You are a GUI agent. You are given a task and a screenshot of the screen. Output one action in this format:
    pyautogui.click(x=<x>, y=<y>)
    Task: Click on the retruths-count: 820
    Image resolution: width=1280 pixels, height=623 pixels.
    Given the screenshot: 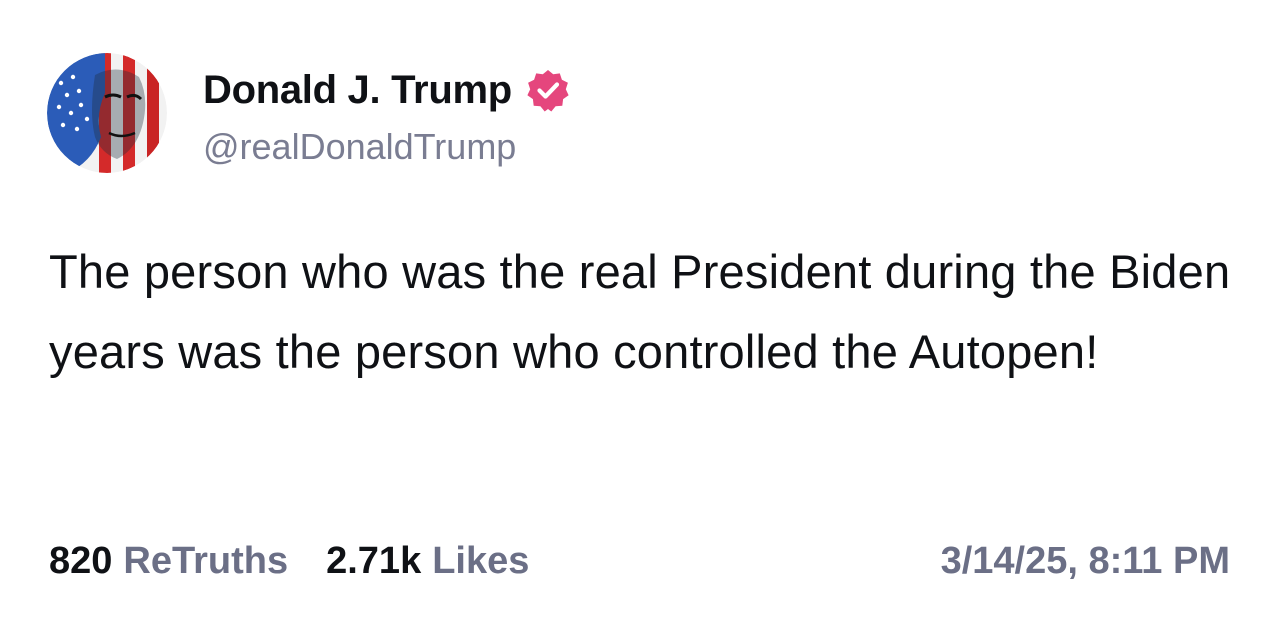 What is the action you would take?
    pyautogui.click(x=81, y=560)
    